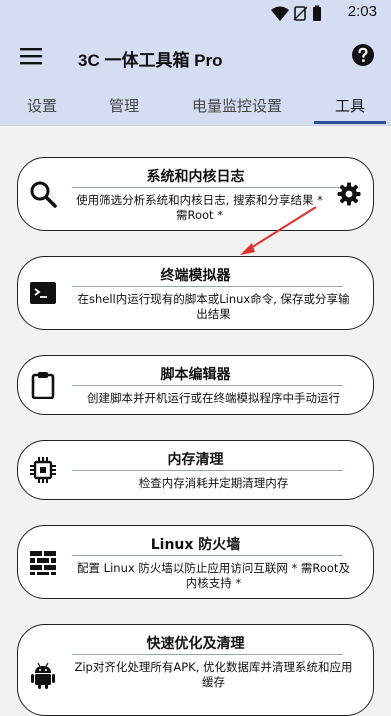  What do you see at coordinates (213, 674) in the screenshot?
I see `card-description: Zip对齐化处理所有APK, 优化数据库并清理系统和应用缓存` at bounding box center [213, 674].